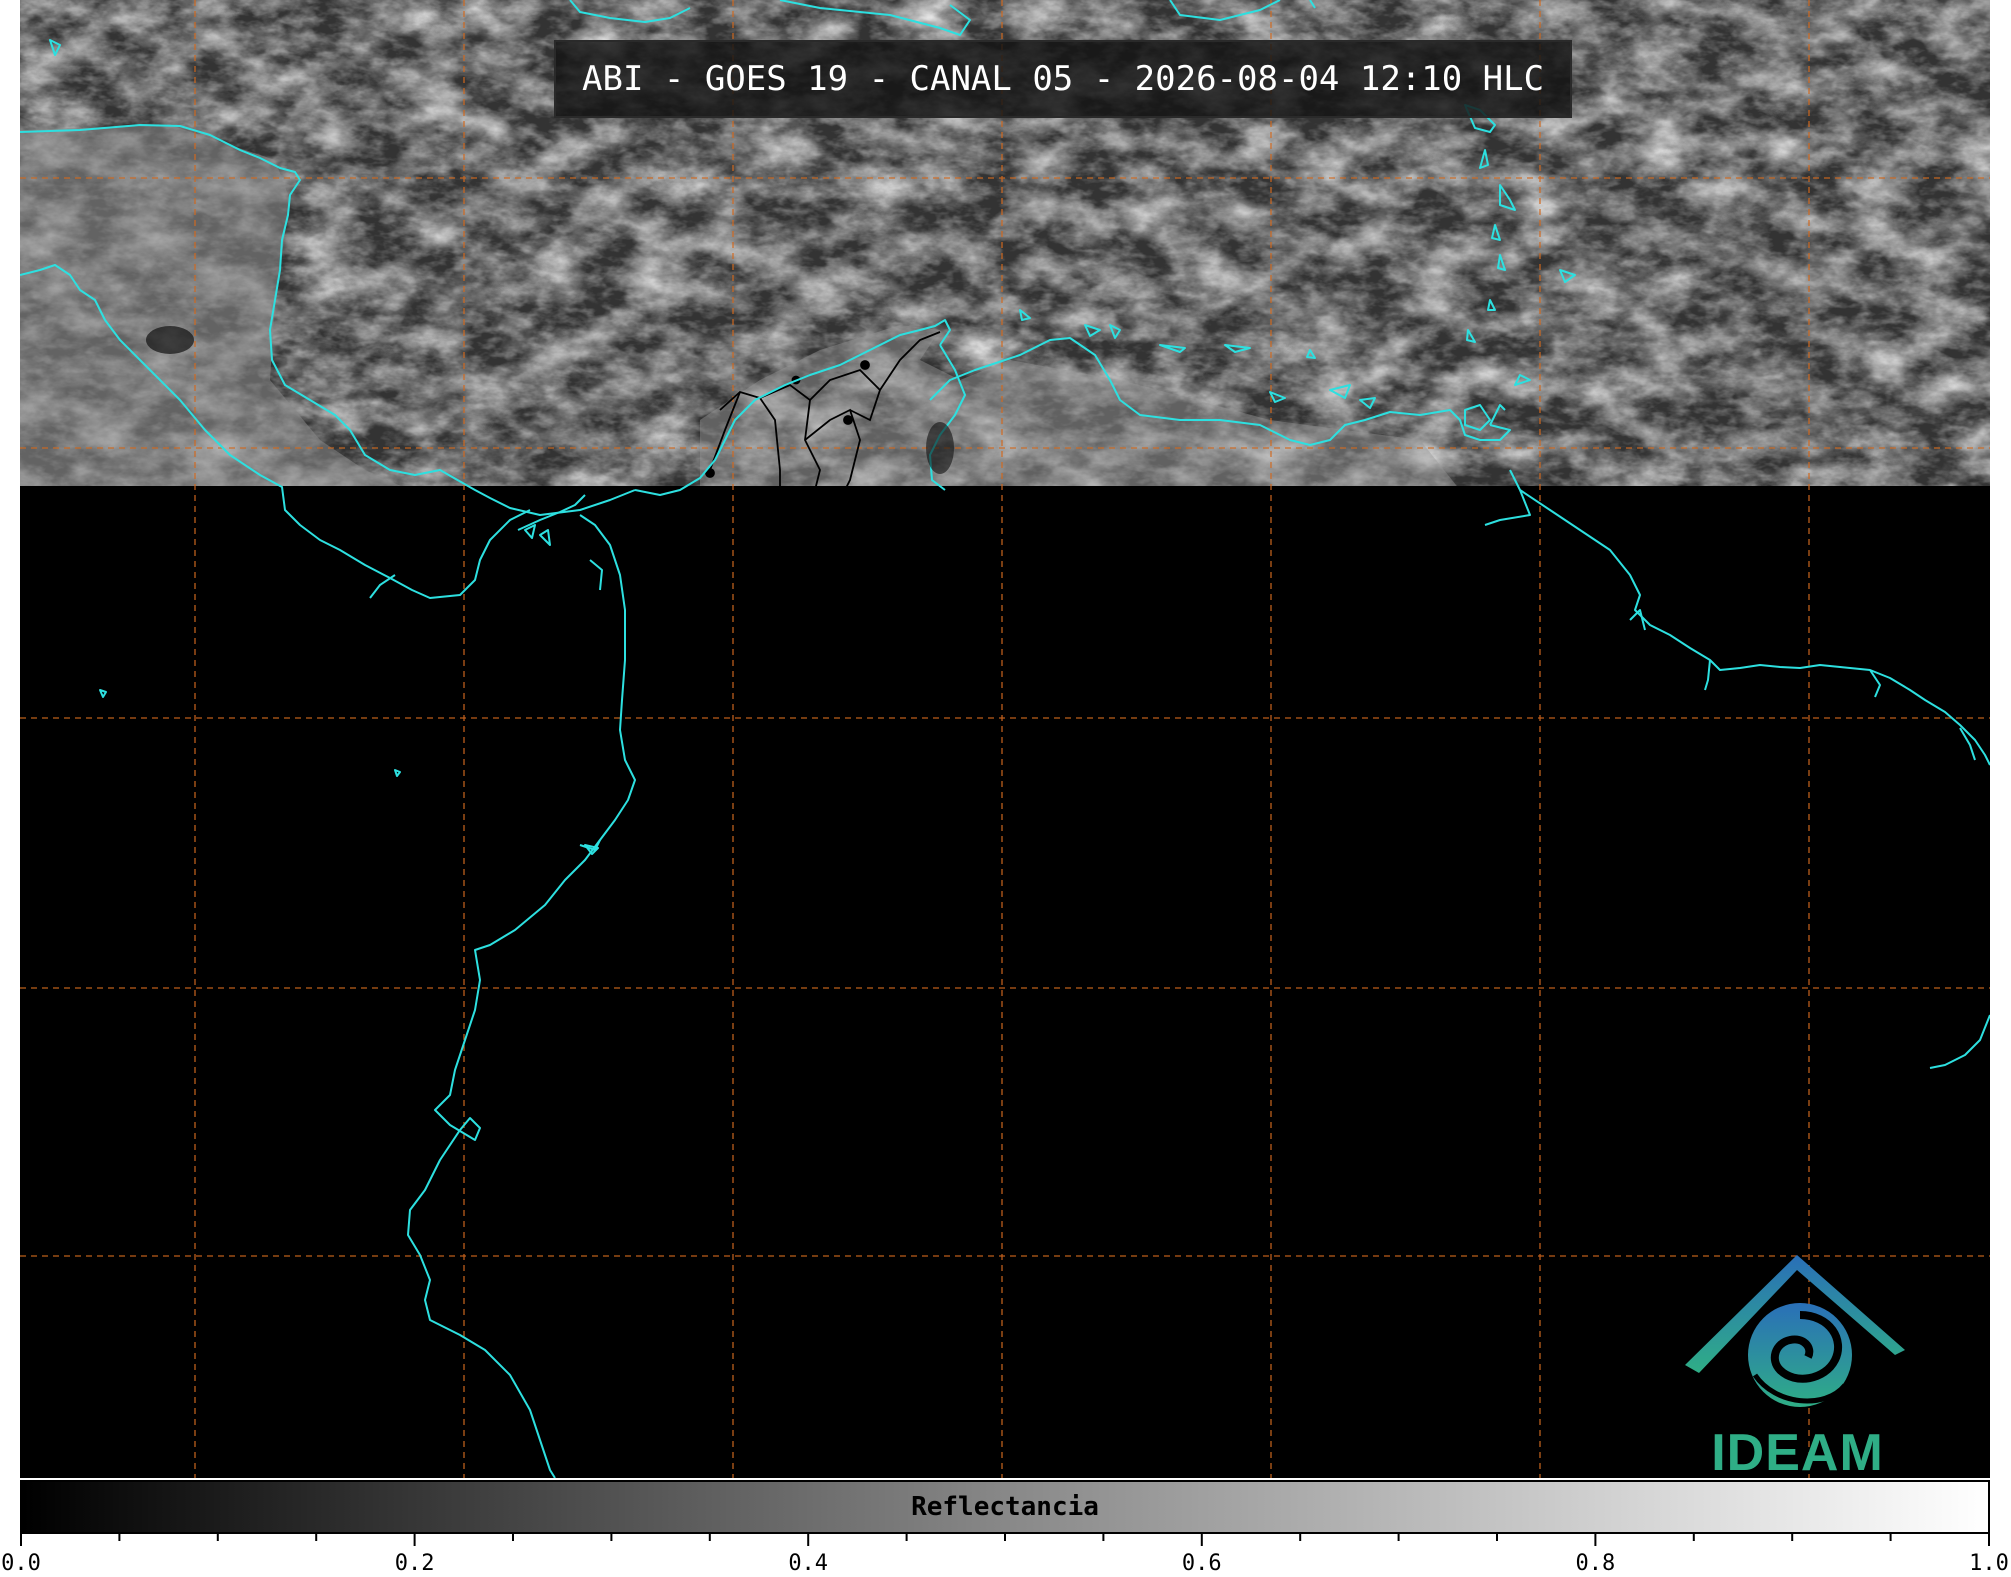 The image size is (2011, 1577). What do you see at coordinates (415, 1563) in the screenshot?
I see `colorbar-tick-label: 0.2` at bounding box center [415, 1563].